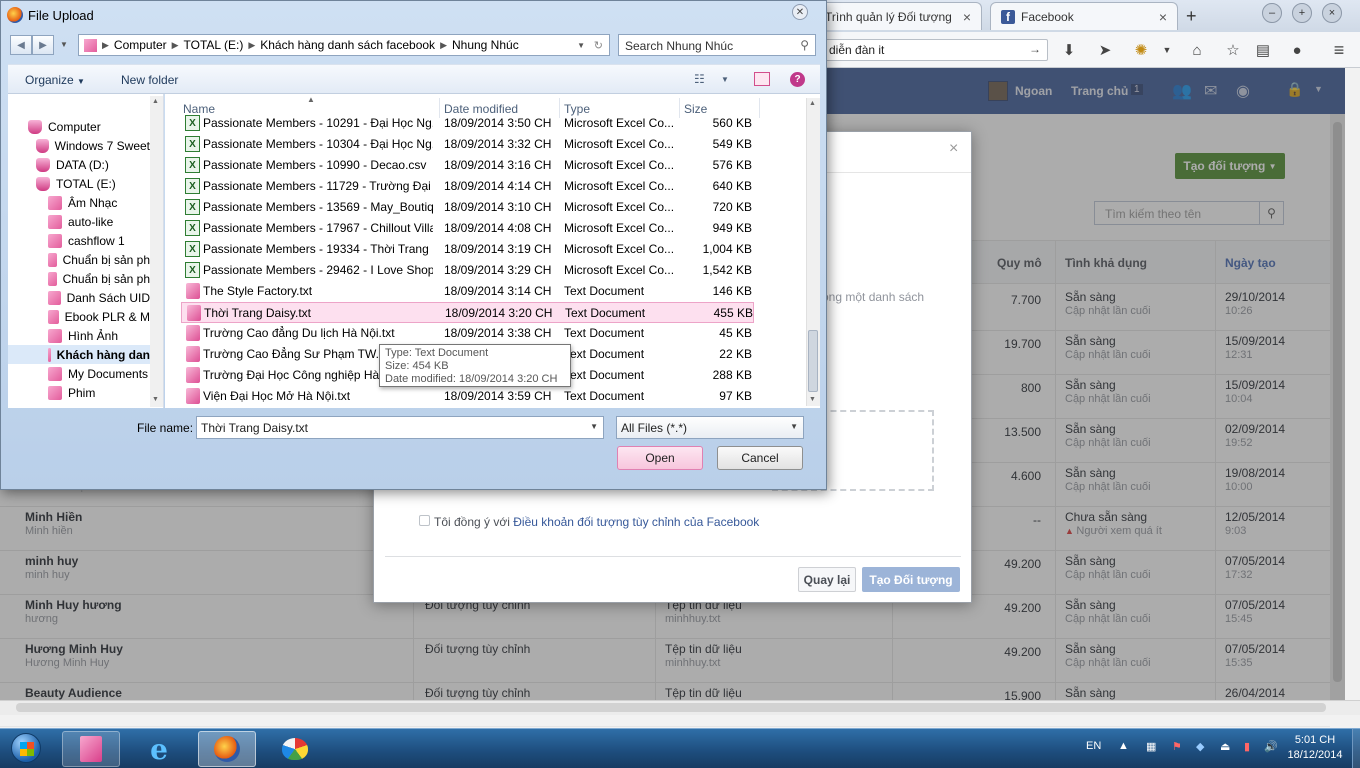 This screenshot has height=768, width=1360. What do you see at coordinates (953, 149) in the screenshot?
I see `modal-close-icon: ×` at bounding box center [953, 149].